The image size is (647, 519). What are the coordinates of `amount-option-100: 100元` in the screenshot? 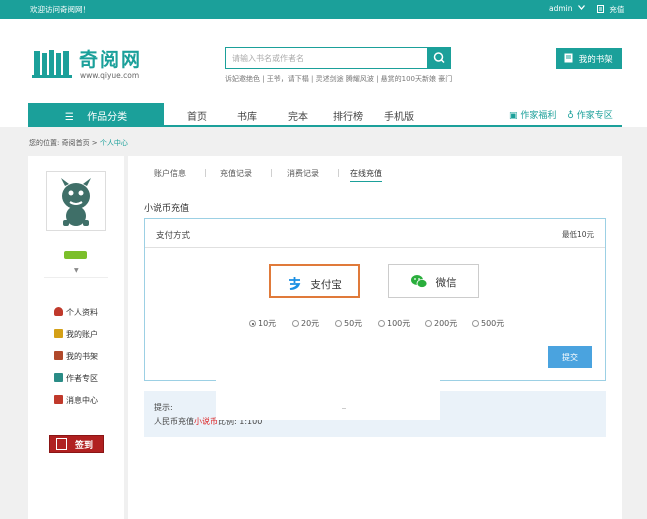 It's located at (394, 323).